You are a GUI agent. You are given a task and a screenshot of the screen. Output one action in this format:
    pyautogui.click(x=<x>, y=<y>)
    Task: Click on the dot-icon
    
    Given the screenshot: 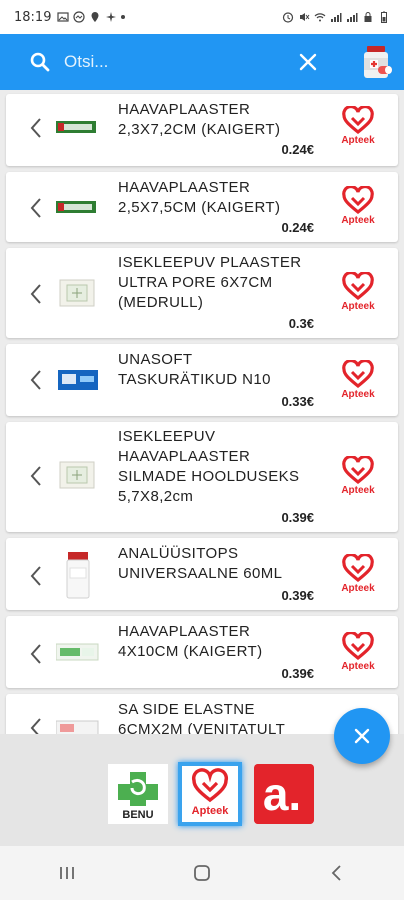 What is the action you would take?
    pyautogui.click(x=123, y=17)
    